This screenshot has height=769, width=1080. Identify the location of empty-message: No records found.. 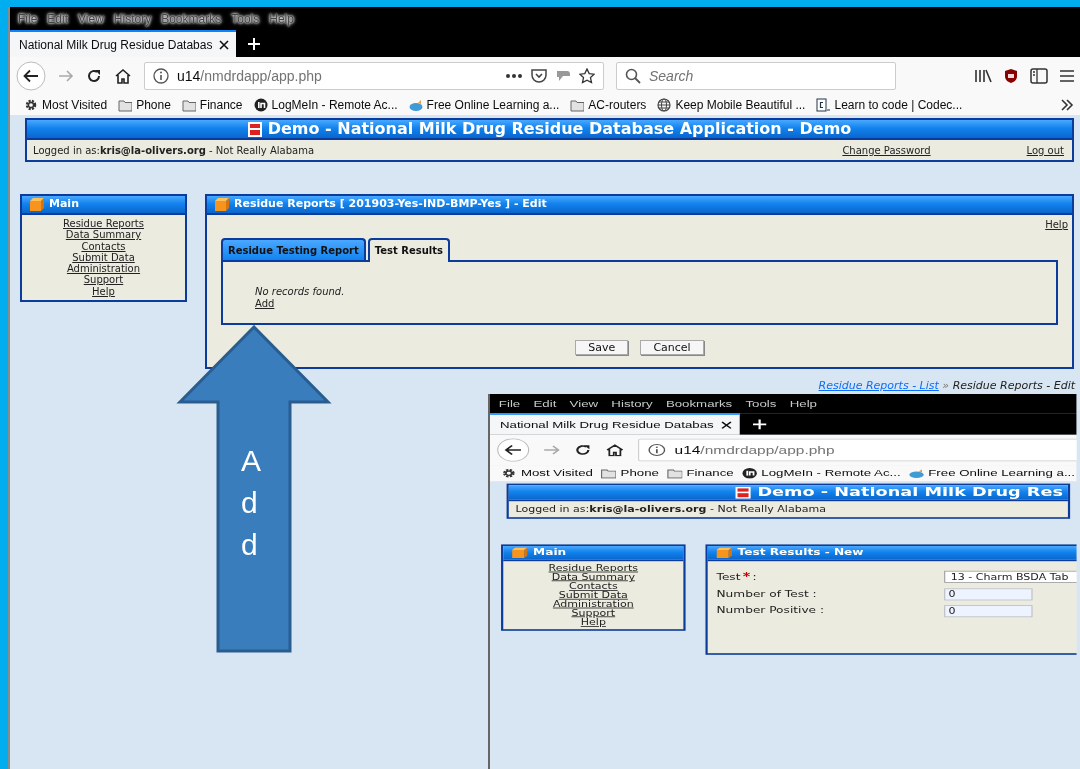
(300, 292).